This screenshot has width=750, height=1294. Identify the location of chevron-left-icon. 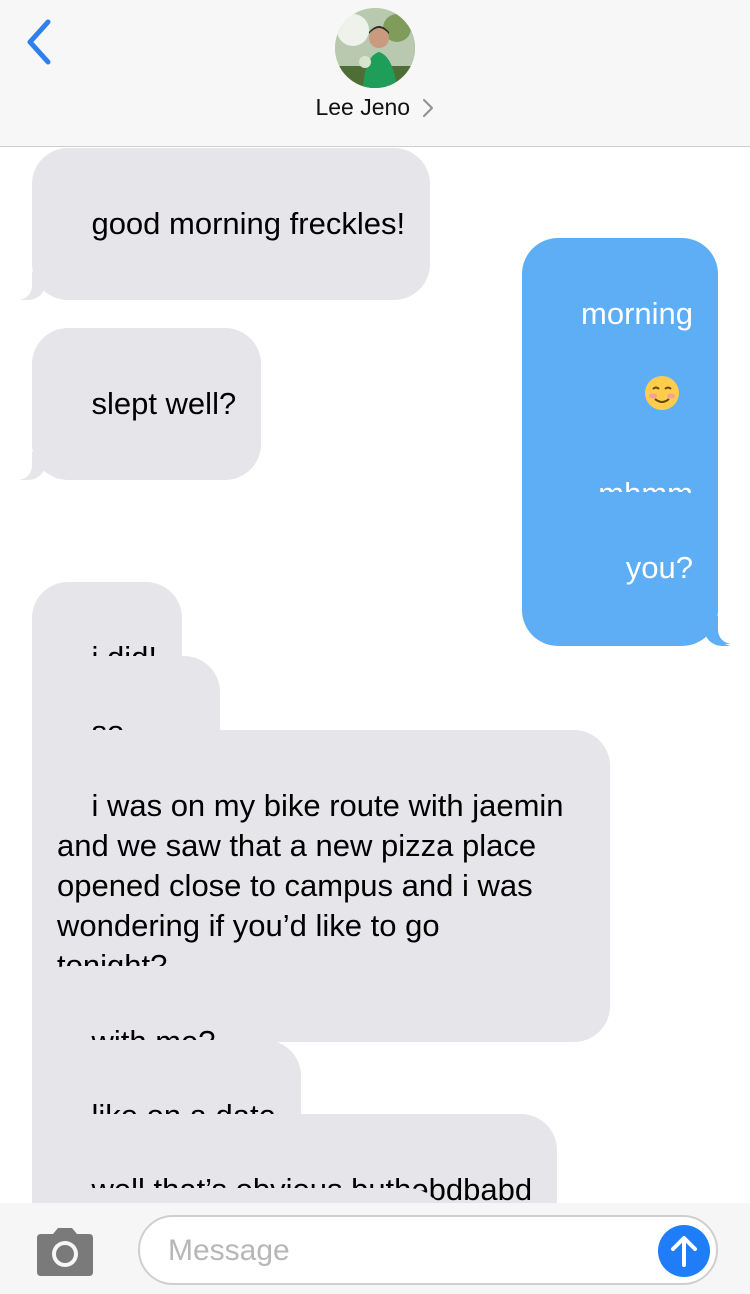
(39, 42).